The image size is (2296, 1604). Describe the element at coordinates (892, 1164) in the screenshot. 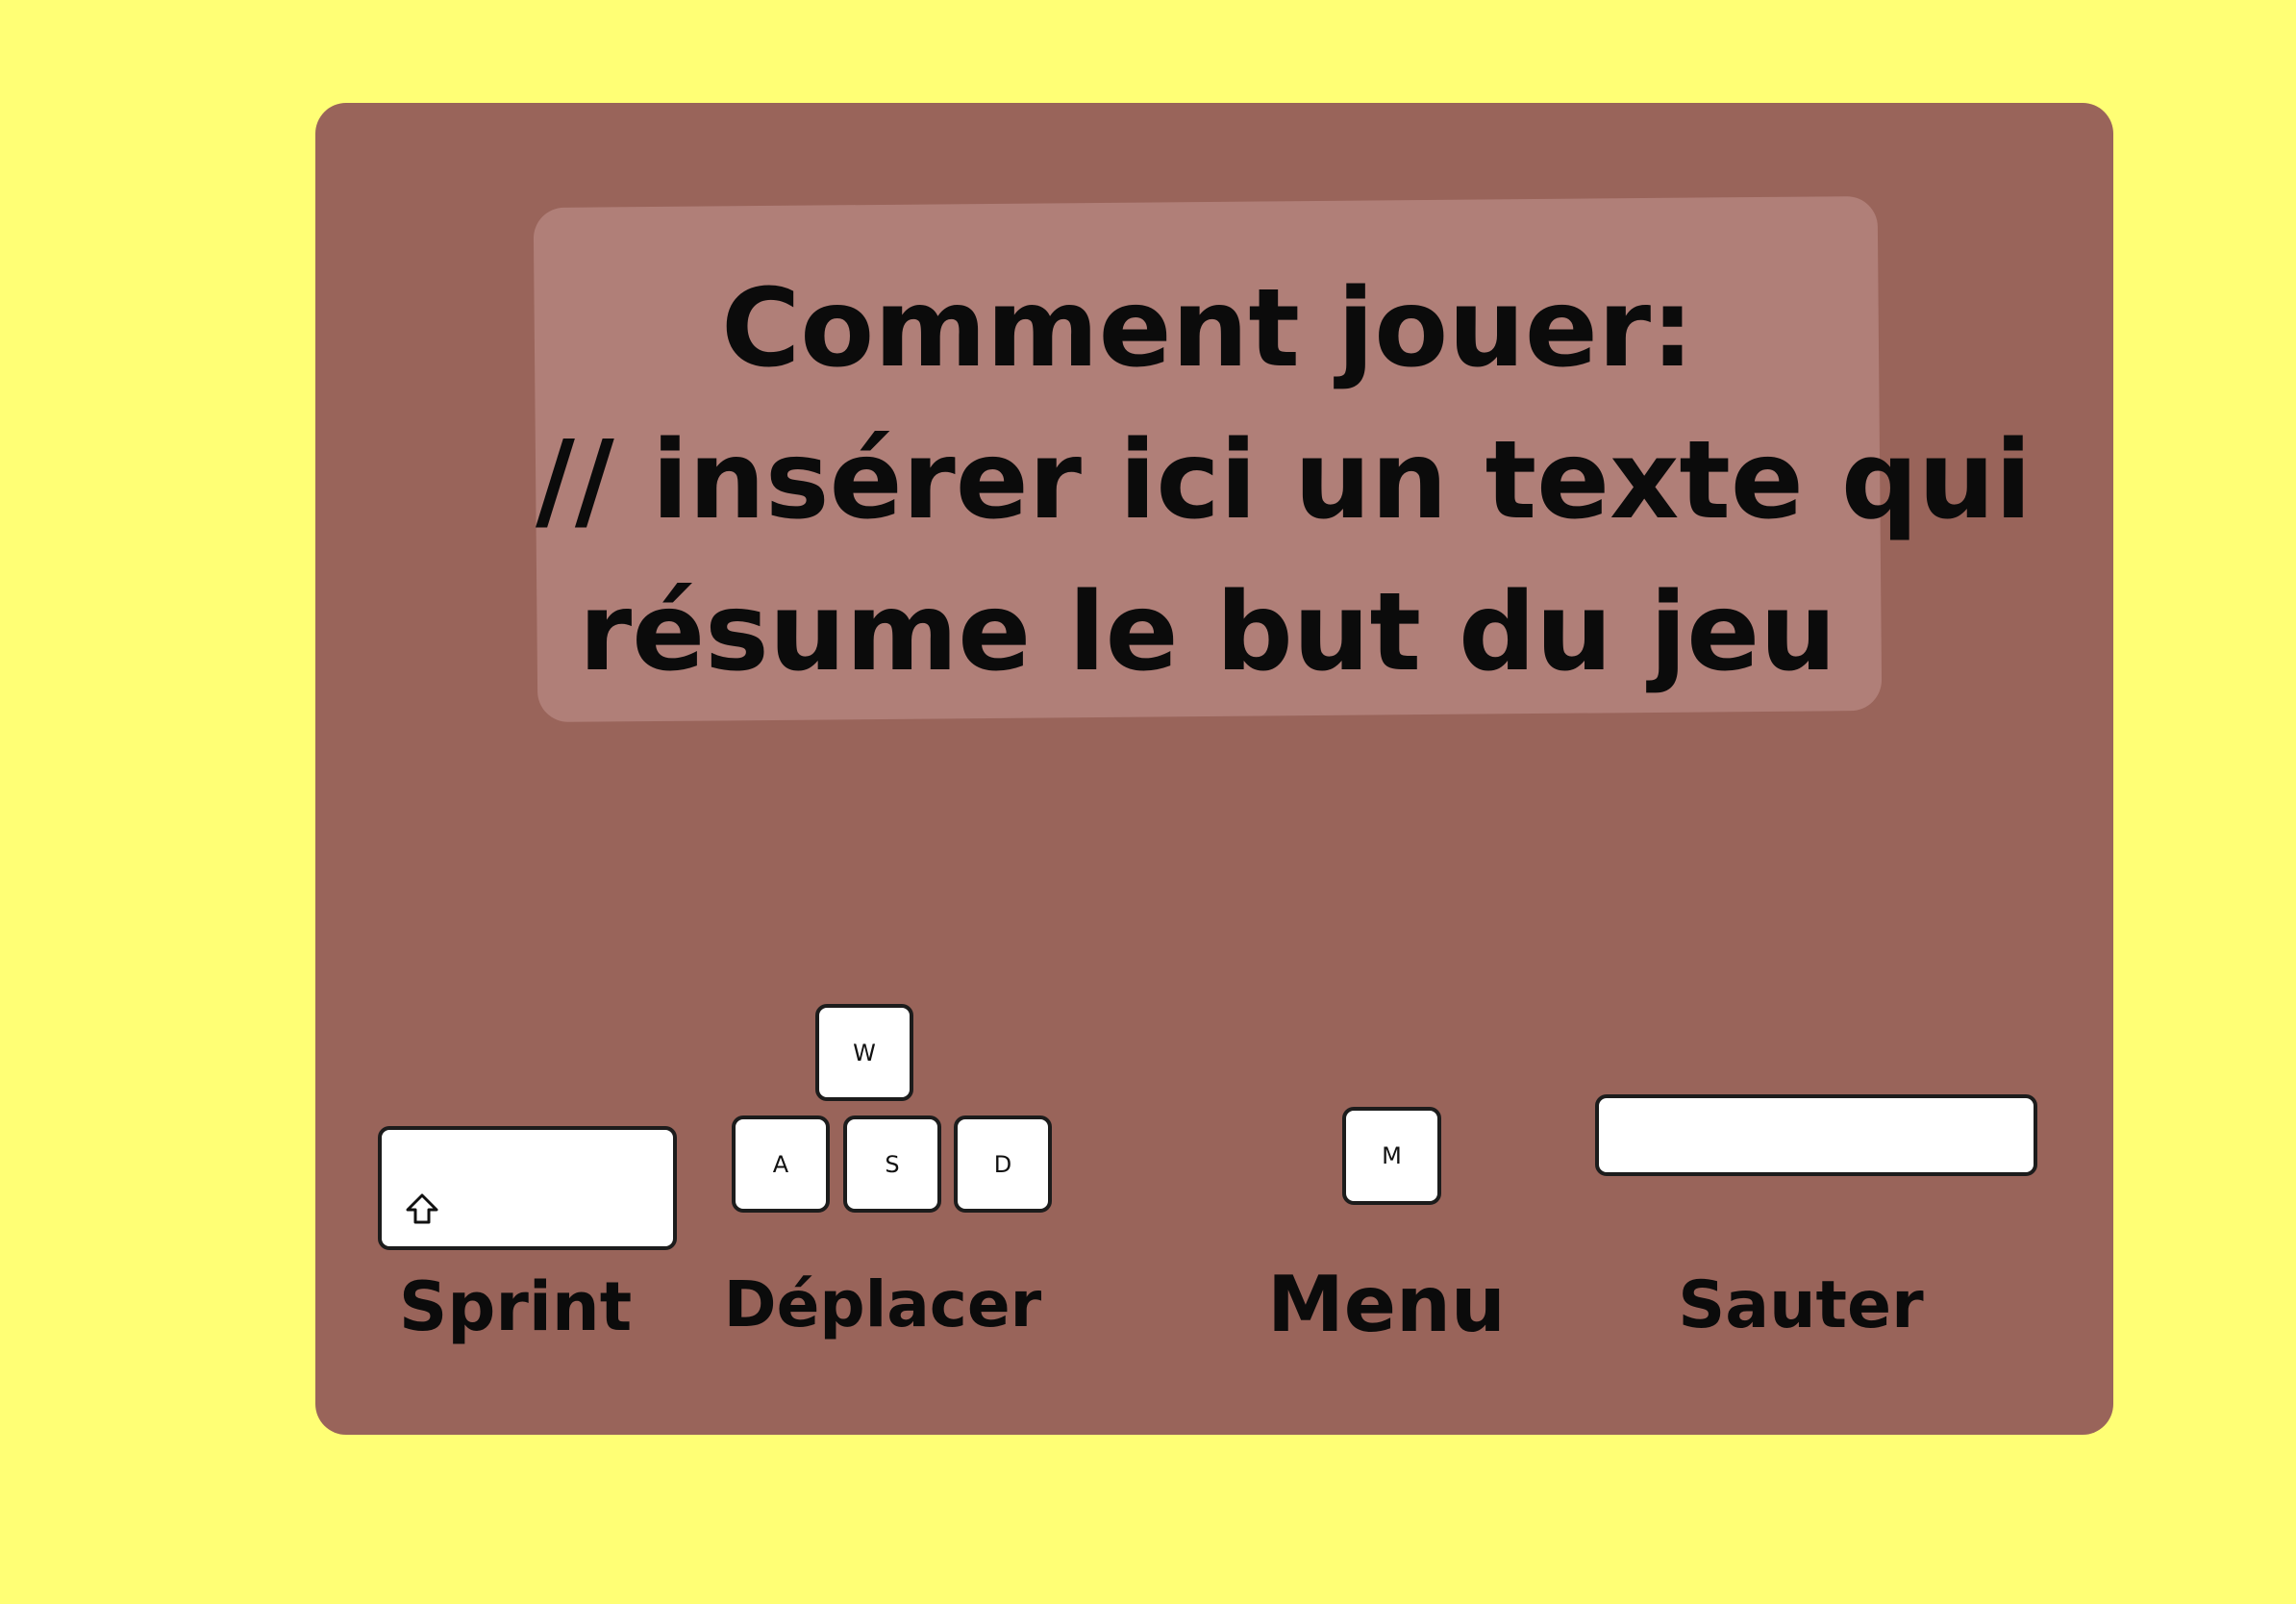

I see `s-key: S` at that location.